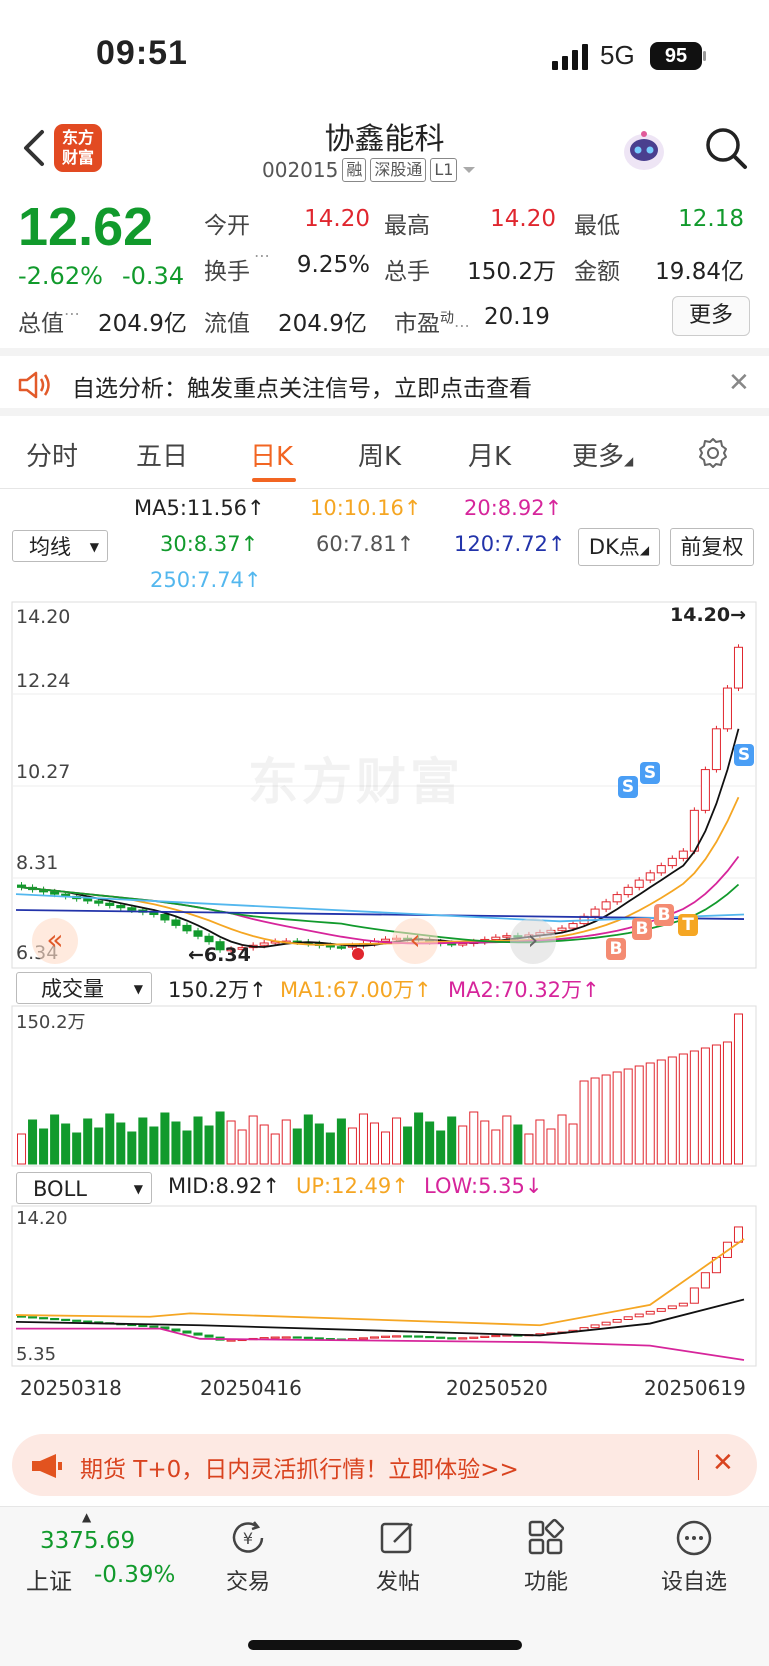 The width and height of the screenshot is (769, 1666). What do you see at coordinates (271, 454) in the screenshot?
I see `tab-daily-k: 日K` at bounding box center [271, 454].